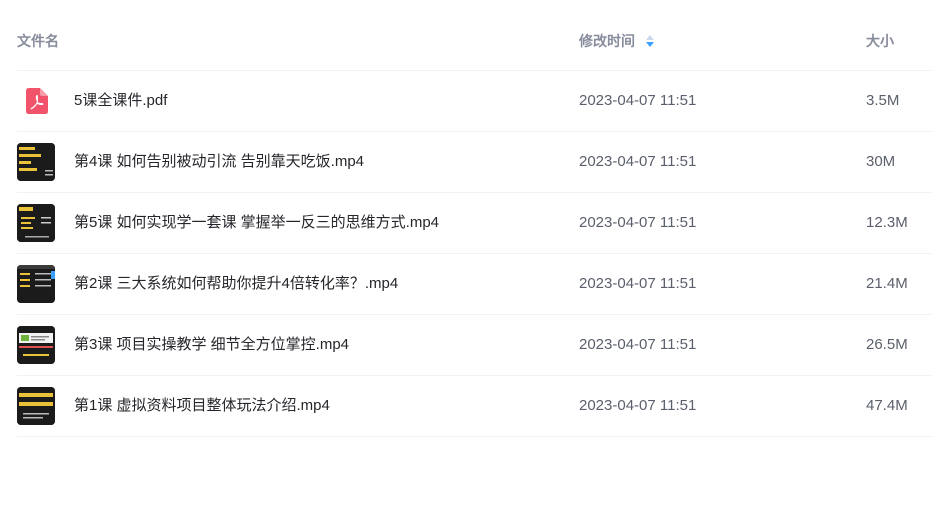 This screenshot has width=932, height=525. I want to click on file-name: 第3课 项目实操教学 细节全方位掌控.mp4, so click(211, 345).